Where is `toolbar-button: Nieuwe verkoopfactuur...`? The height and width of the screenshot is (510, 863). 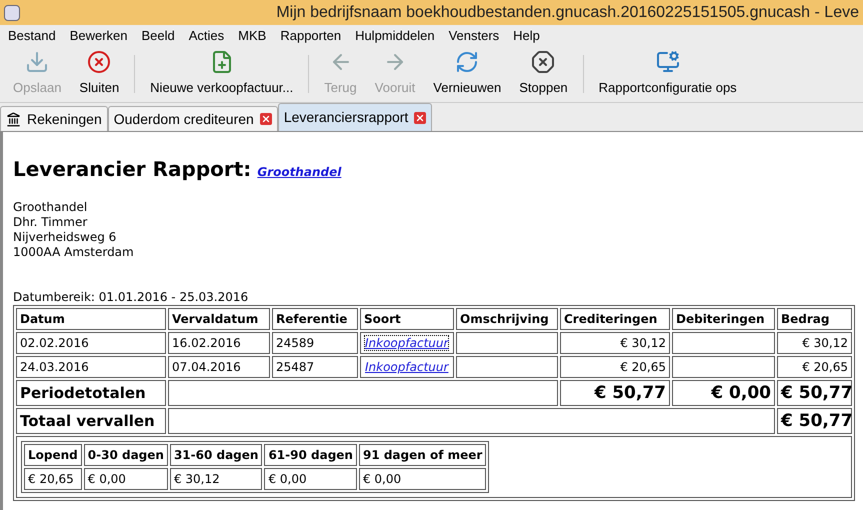 toolbar-button: Nieuwe verkoopfactuur... is located at coordinates (221, 74).